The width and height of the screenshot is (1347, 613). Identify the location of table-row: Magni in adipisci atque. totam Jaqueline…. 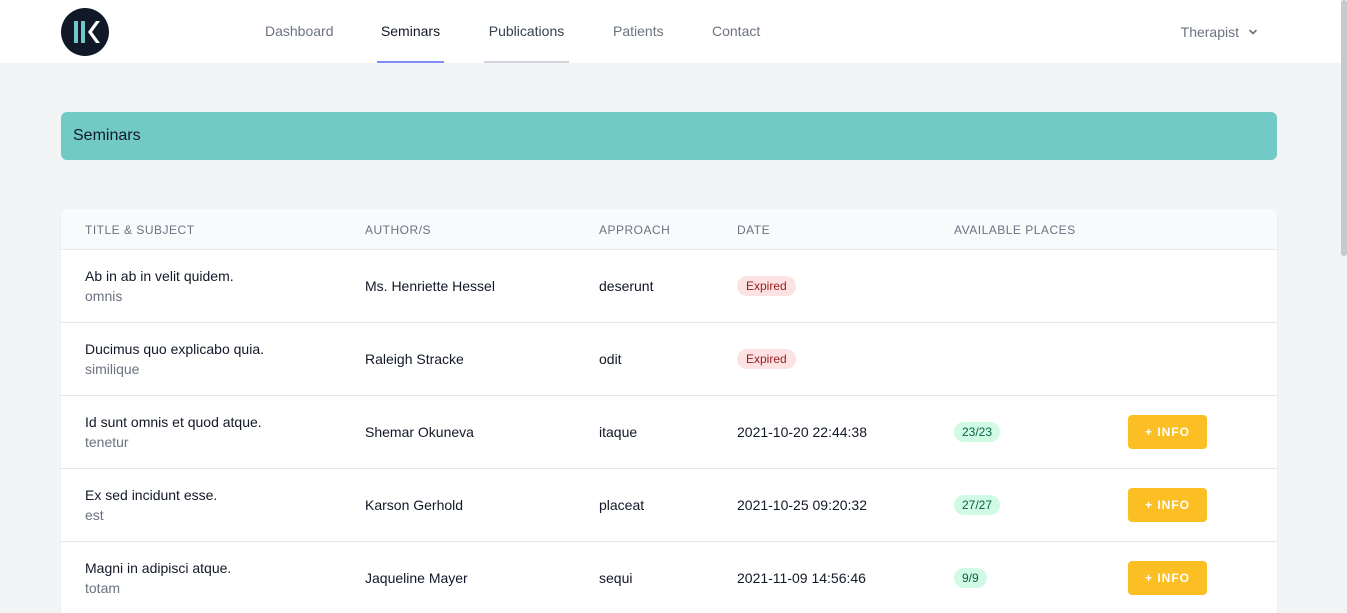
(669, 577).